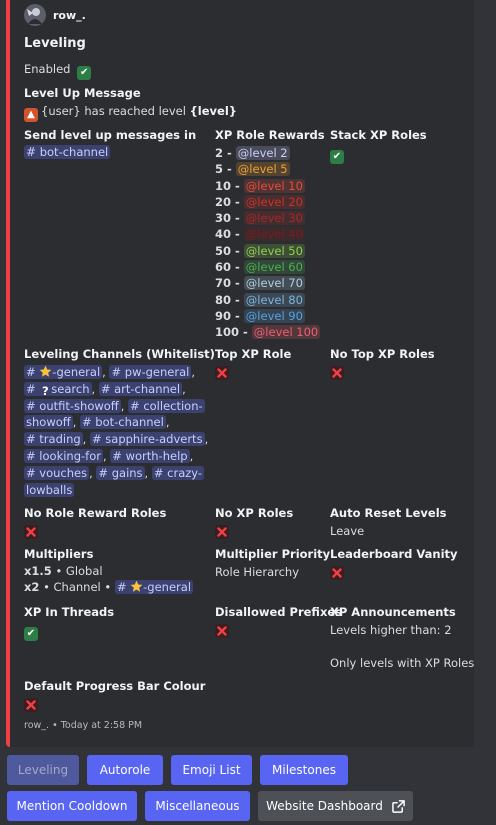 This screenshot has height=825, width=496. Describe the element at coordinates (324, 806) in the screenshot. I see `website-dashboard-label: Website Dashboard` at that location.